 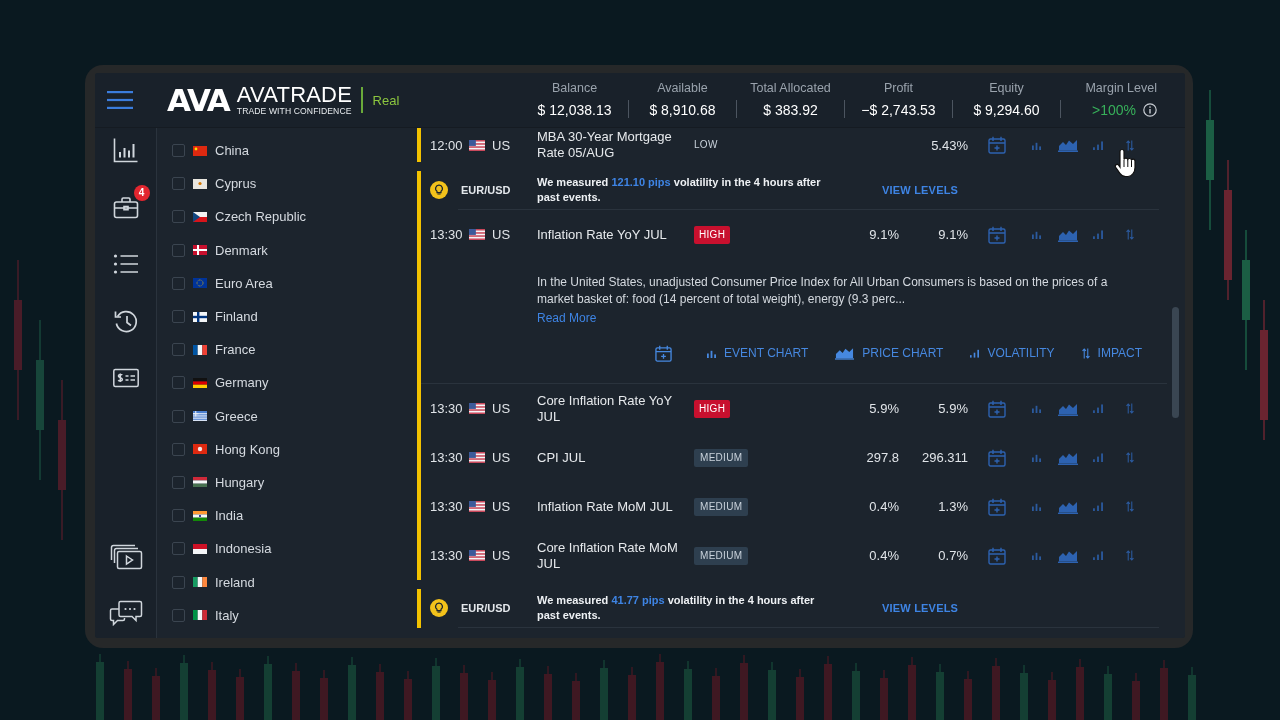 I want to click on stat-label: Margin Level, so click(x=1121, y=88).